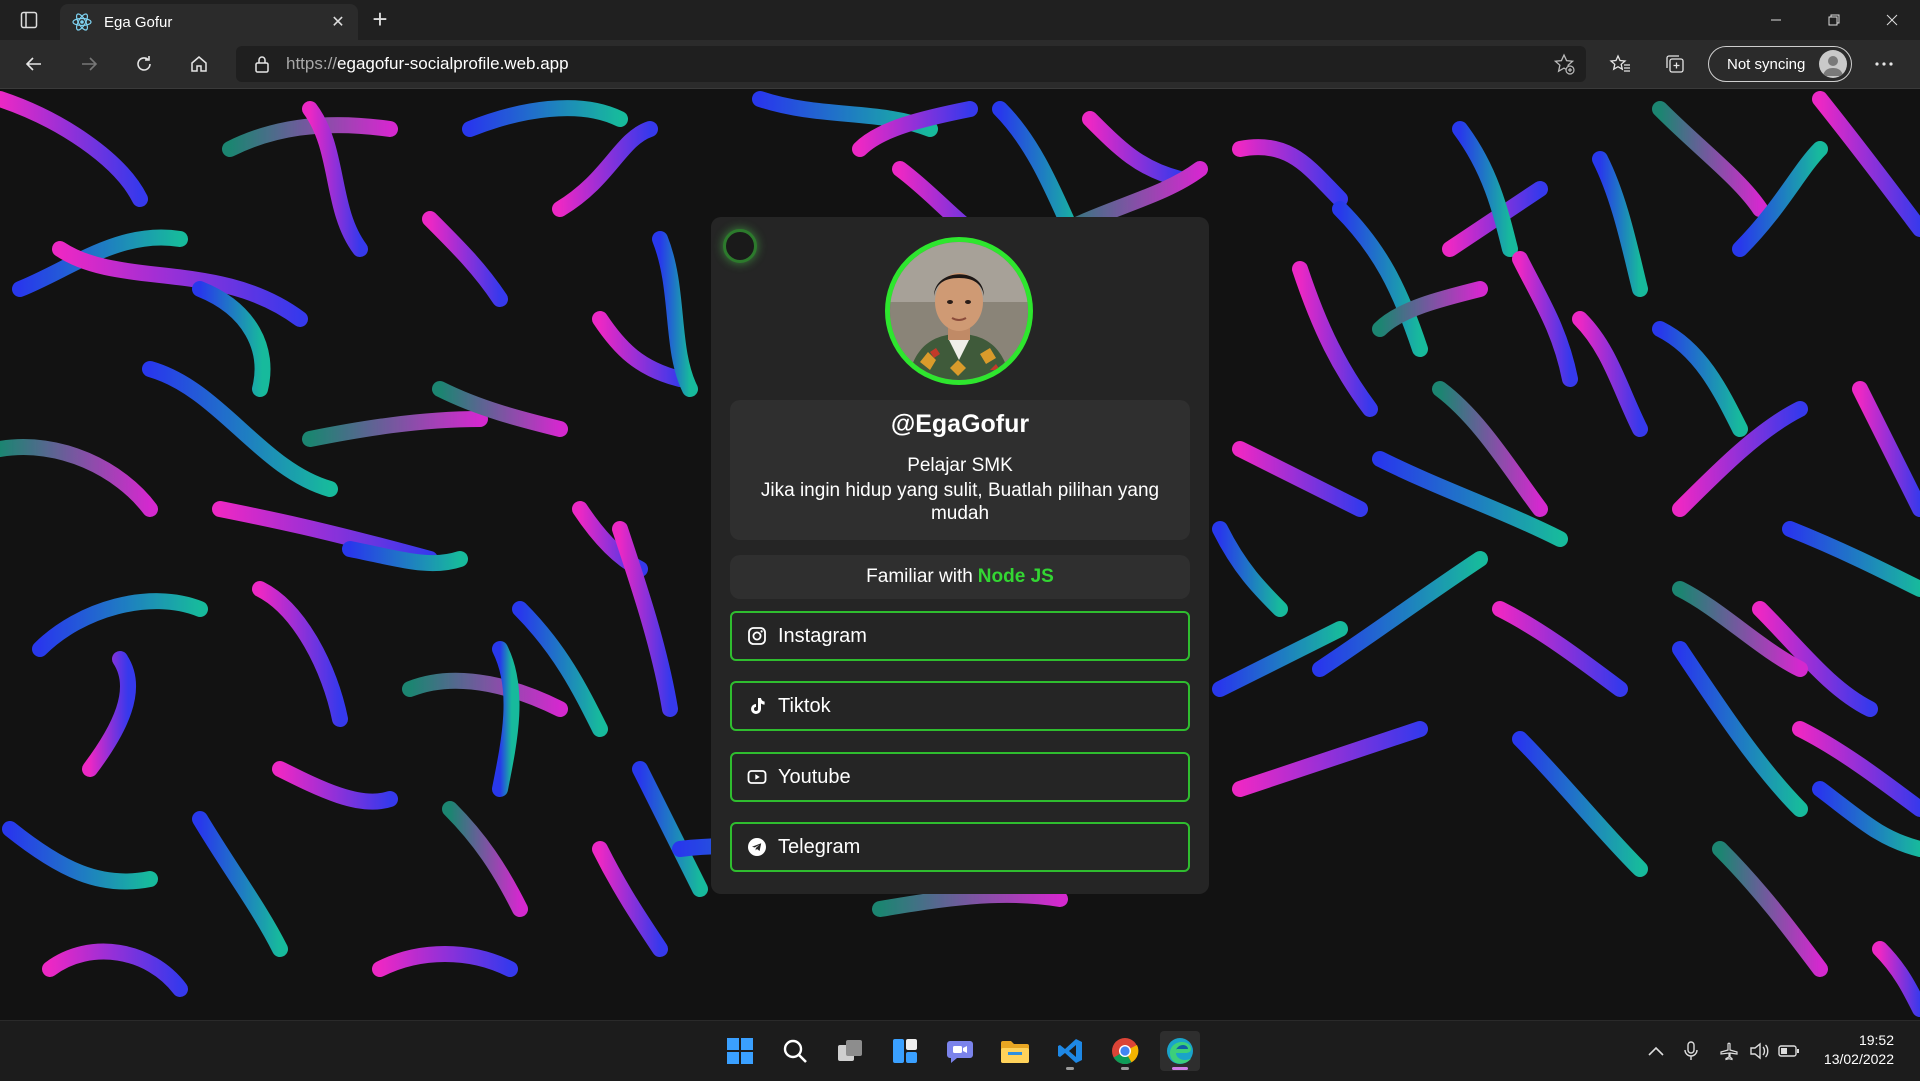 This screenshot has width=1920, height=1081. I want to click on chrome-icon, so click(1125, 1051).